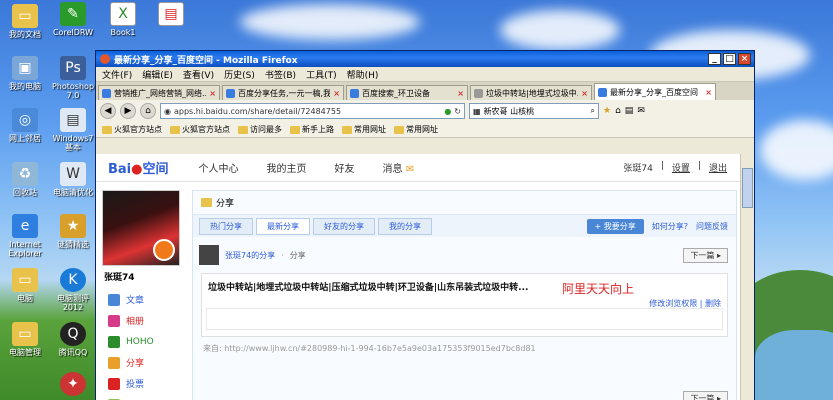 The width and height of the screenshot is (833, 400). I want to click on sidebar: 张珽74 文章 相册 HOHO 分享 投票 测试, so click(142, 295).